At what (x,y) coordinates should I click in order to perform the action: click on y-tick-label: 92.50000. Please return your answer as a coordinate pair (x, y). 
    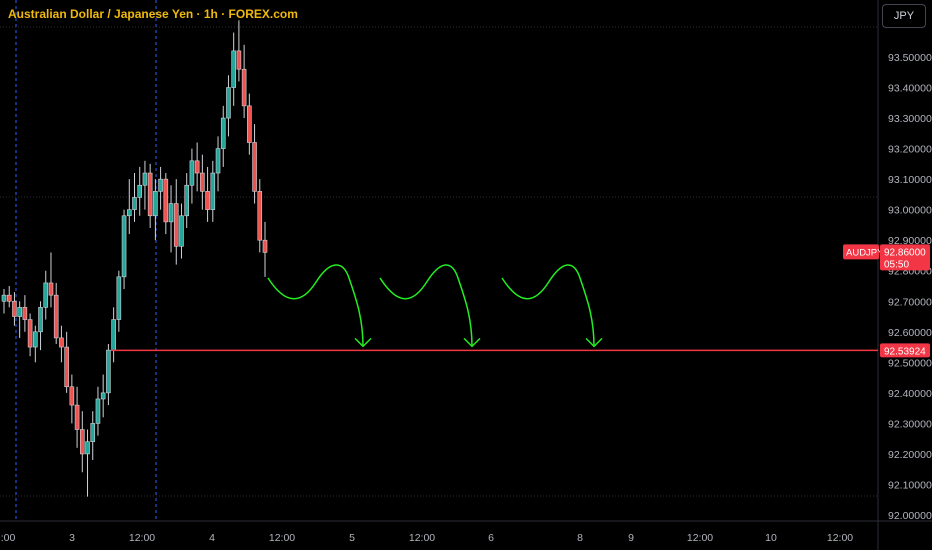
    Looking at the image, I should click on (910, 363).